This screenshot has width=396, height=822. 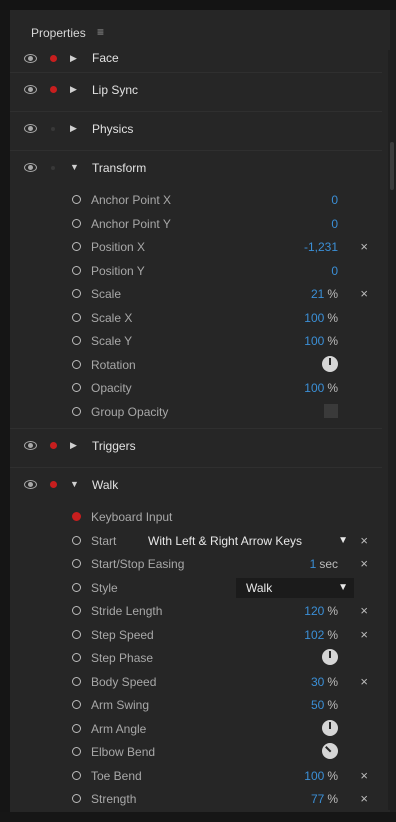 I want to click on group-header-walk: ▼ Walk, so click(x=196, y=486).